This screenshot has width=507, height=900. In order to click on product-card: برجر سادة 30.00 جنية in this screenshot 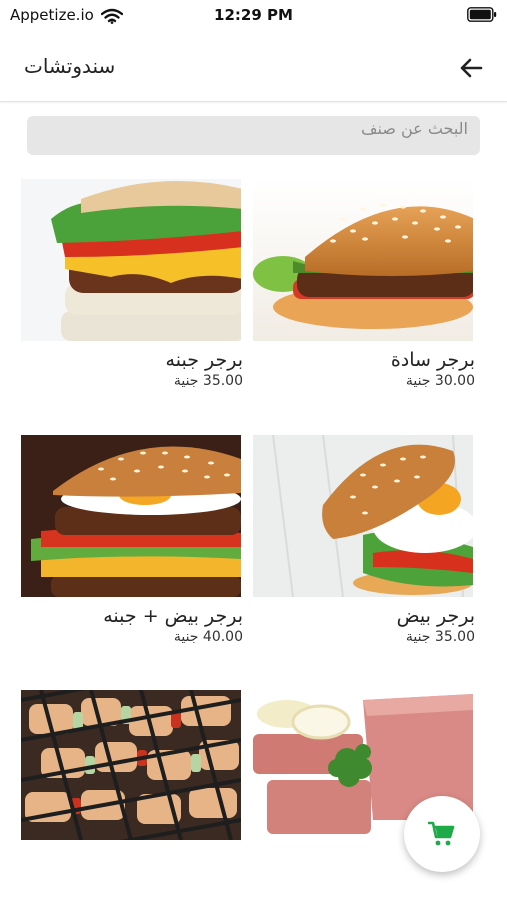, I will do `click(366, 284)`.